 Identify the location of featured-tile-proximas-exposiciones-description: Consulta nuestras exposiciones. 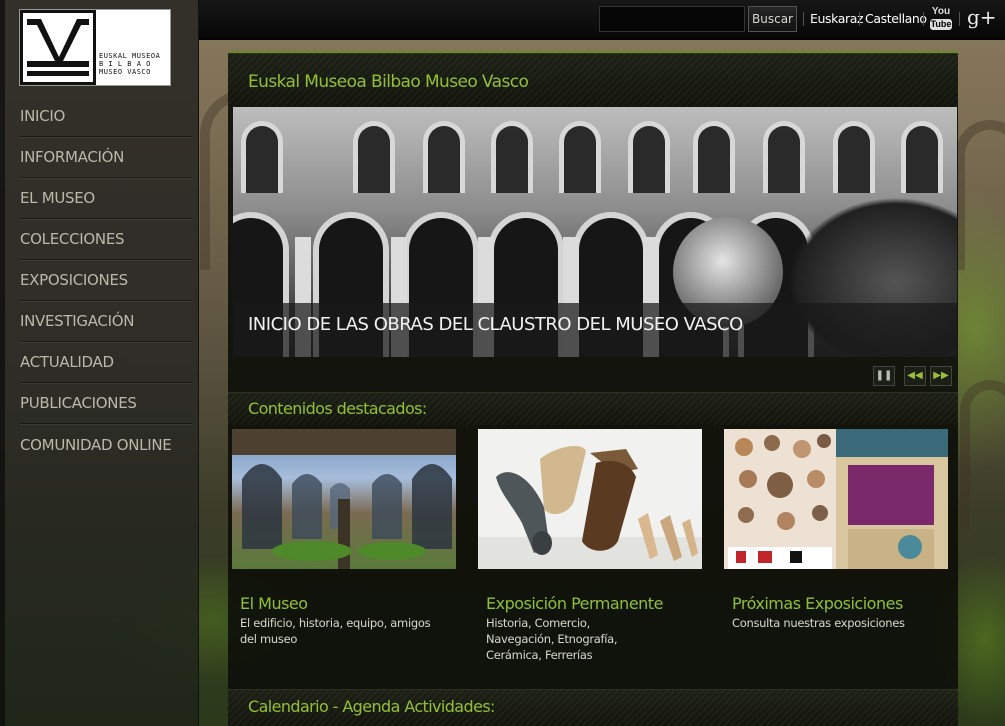
(818, 623).